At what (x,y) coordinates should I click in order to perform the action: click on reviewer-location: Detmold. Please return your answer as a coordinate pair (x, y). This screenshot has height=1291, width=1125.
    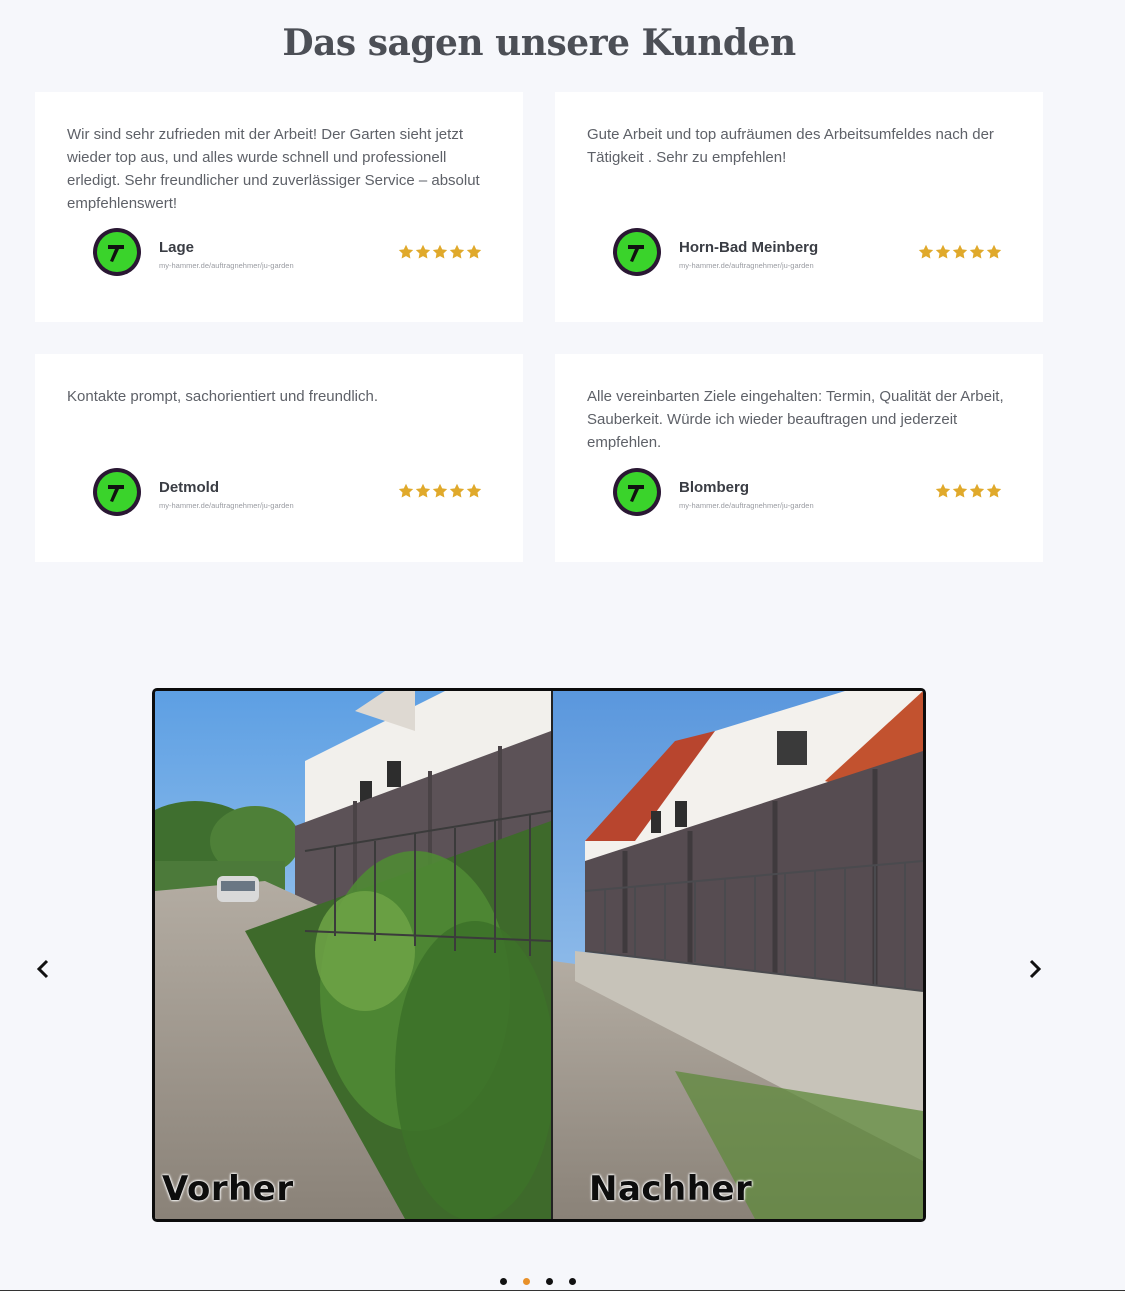
    Looking at the image, I should click on (189, 487).